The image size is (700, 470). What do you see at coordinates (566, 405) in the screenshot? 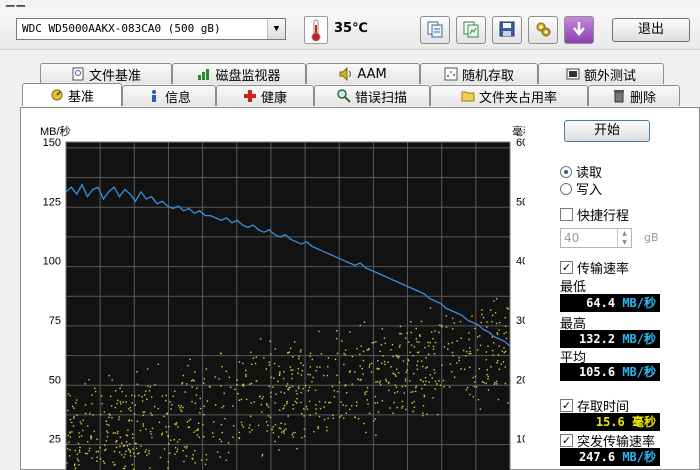
I see `checkbox-box: ✓` at bounding box center [566, 405].